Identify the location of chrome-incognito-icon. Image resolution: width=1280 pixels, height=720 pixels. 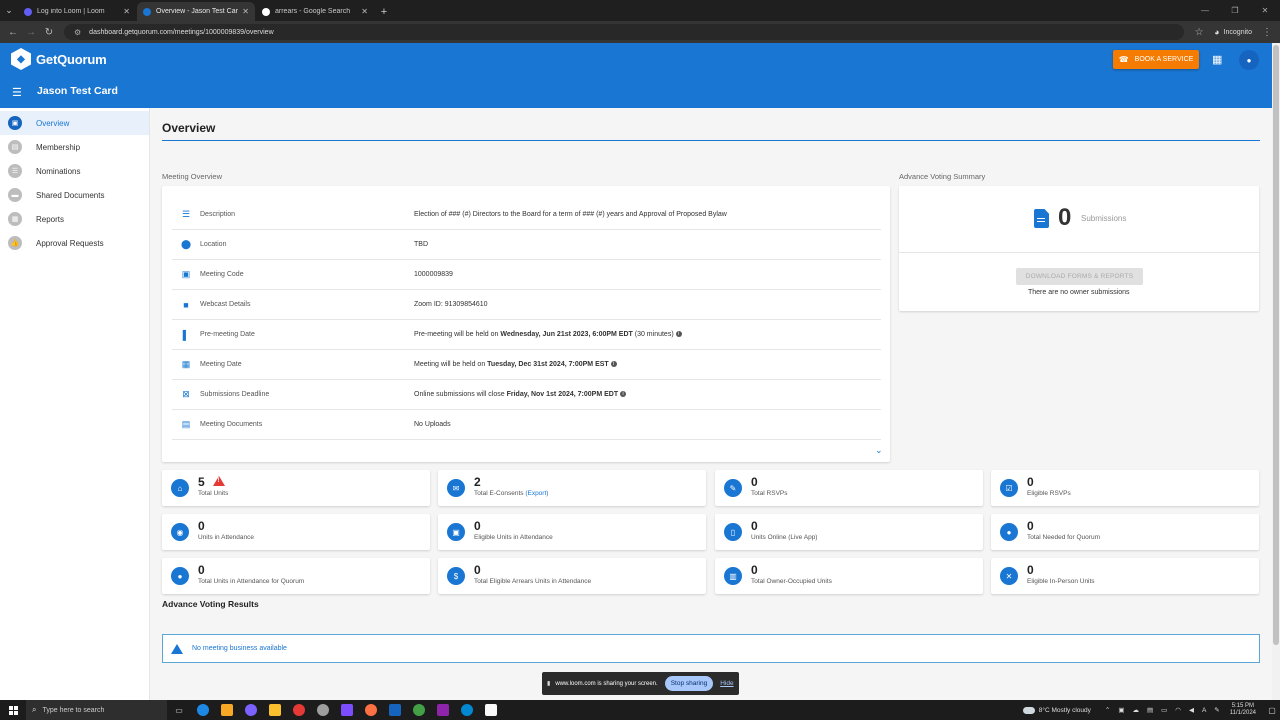
(323, 710).